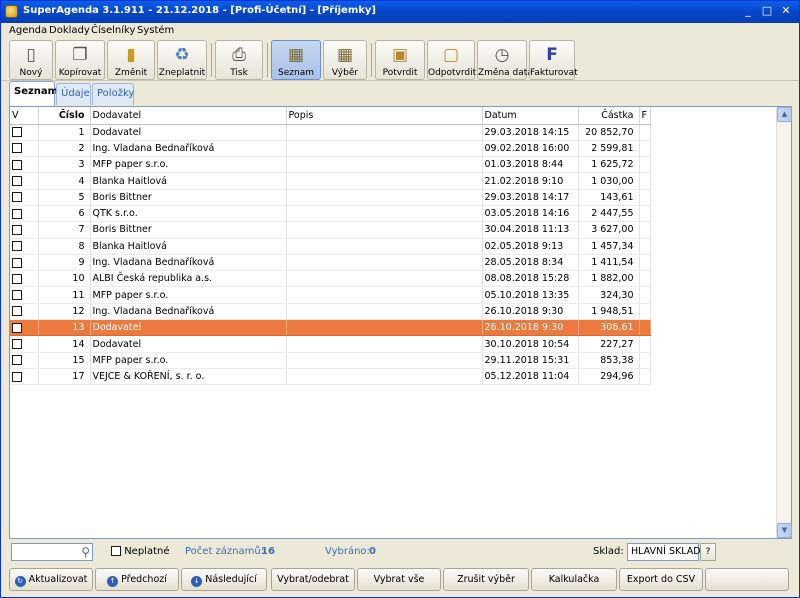 This screenshot has height=598, width=800. Describe the element at coordinates (609, 279) in the screenshot. I see `cell-castka: 1 882,00` at that location.